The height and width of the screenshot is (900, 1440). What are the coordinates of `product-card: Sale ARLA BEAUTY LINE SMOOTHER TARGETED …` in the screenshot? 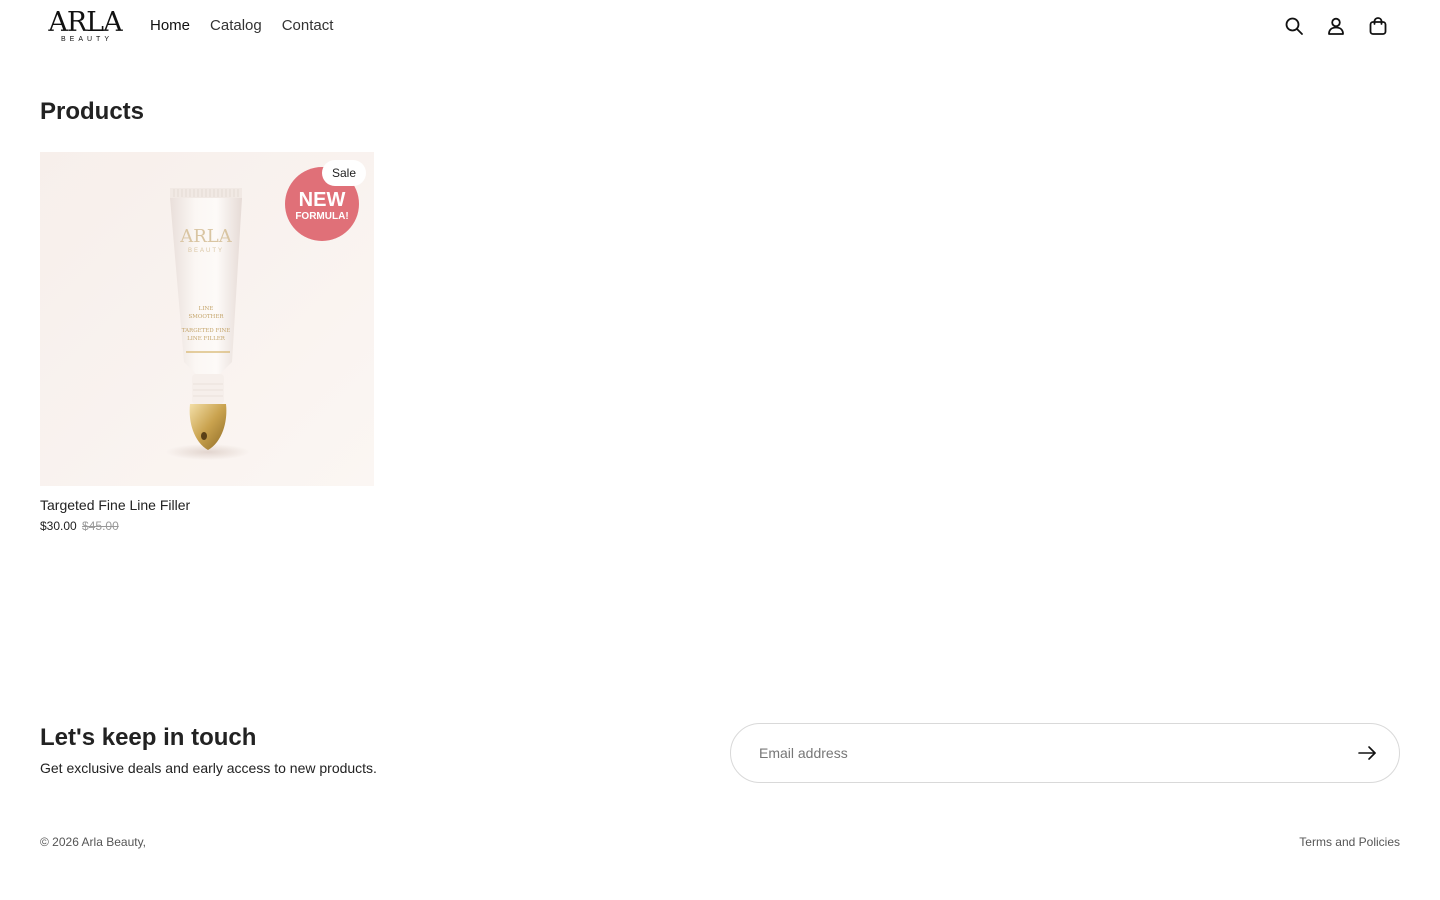 It's located at (207, 343).